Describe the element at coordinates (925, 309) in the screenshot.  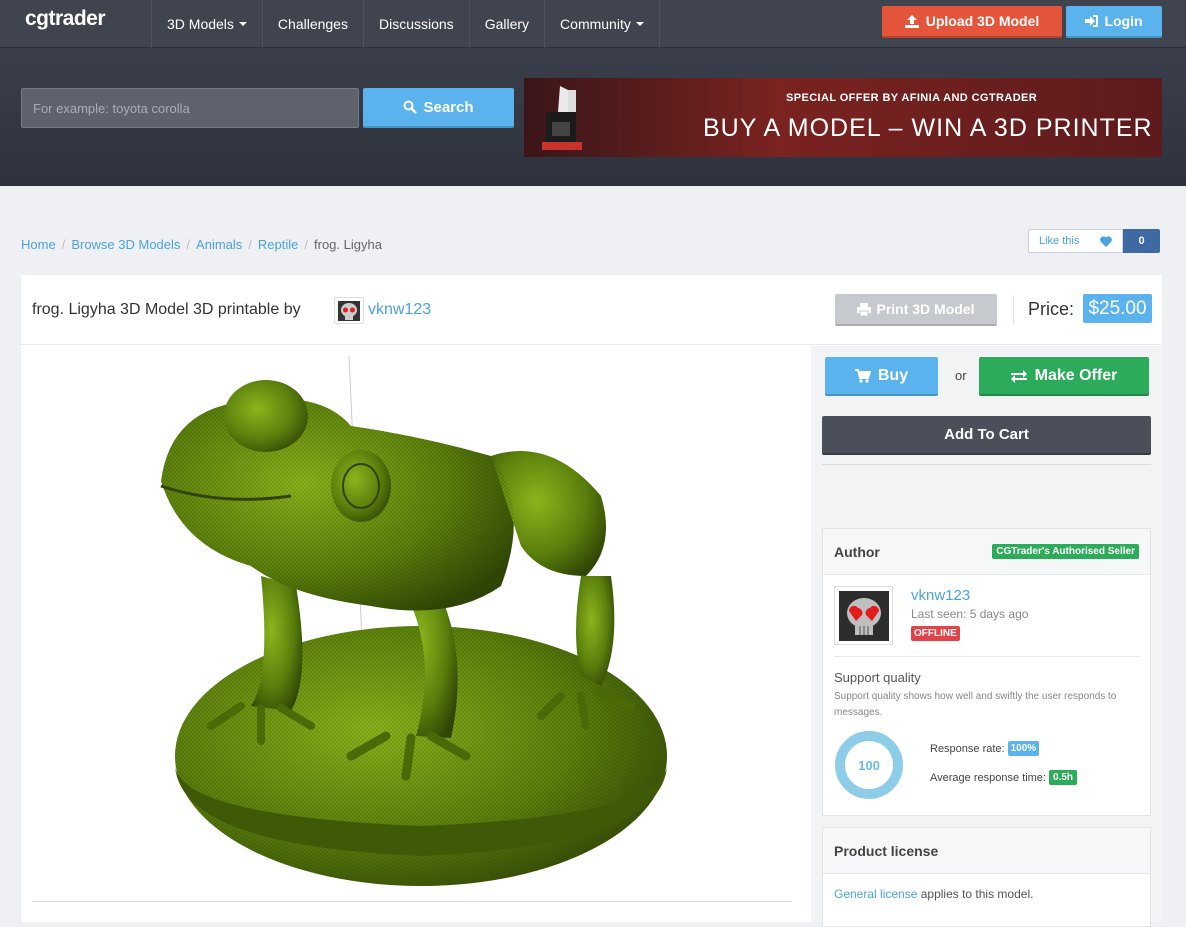
I see `print-label: Print 3D Model` at that location.